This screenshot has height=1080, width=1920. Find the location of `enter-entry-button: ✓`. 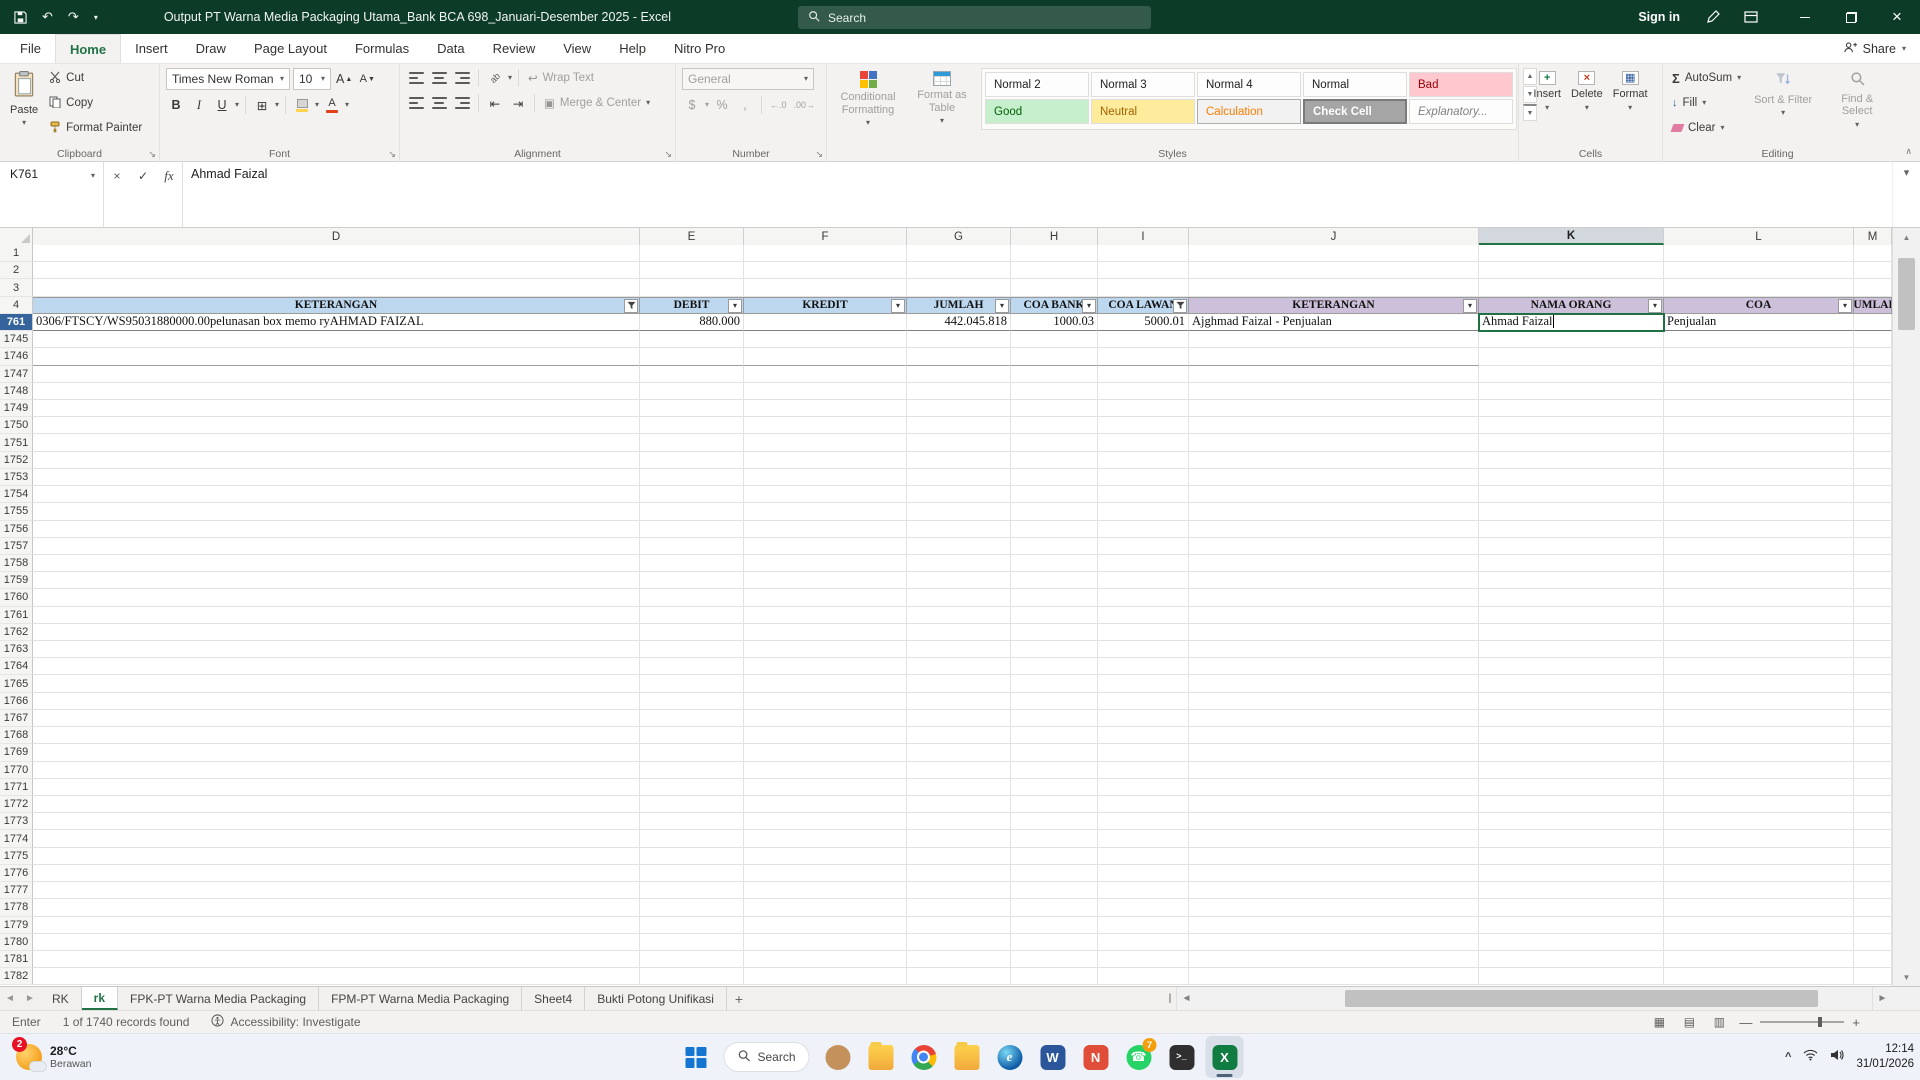

enter-entry-button: ✓ is located at coordinates (143, 176).